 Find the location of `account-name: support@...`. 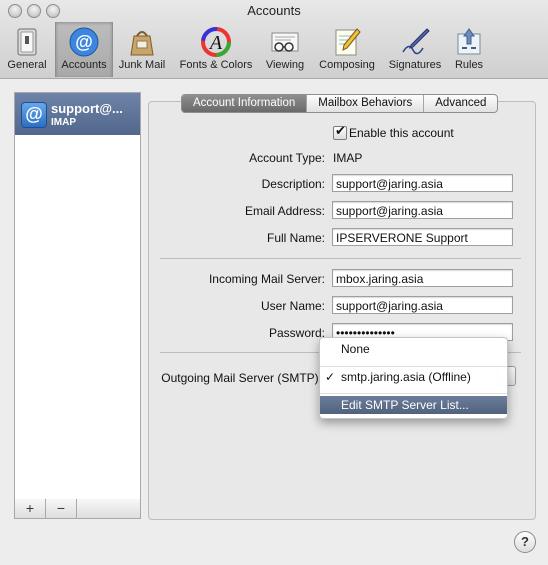

account-name: support@... is located at coordinates (87, 108).